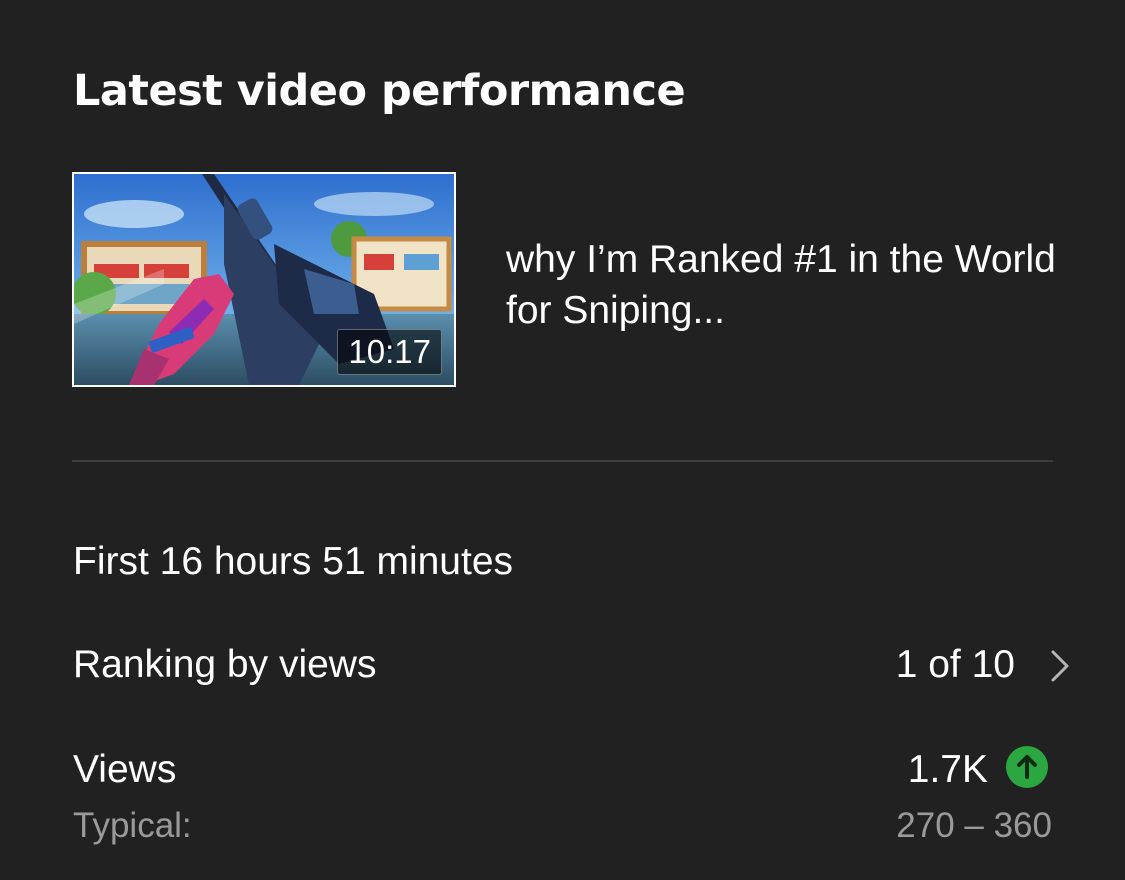 This screenshot has height=880, width=1125. What do you see at coordinates (562, 461) in the screenshot?
I see `divider` at bounding box center [562, 461].